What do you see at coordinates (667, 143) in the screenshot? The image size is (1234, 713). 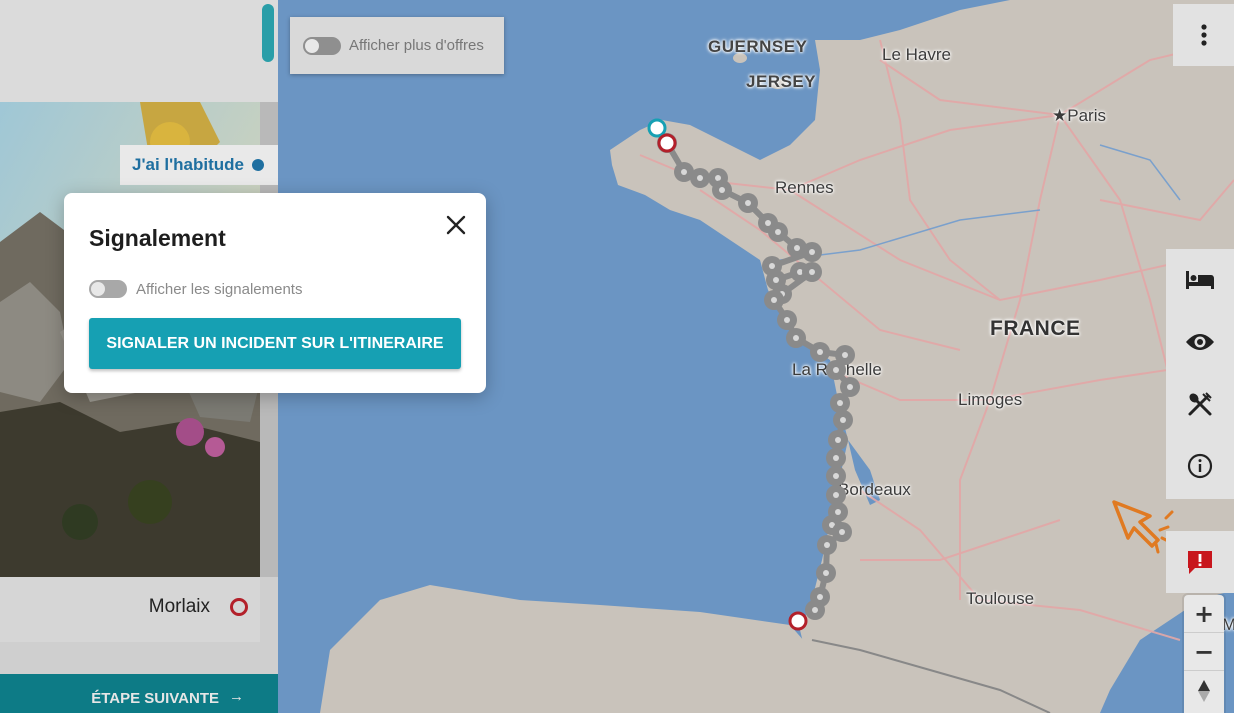 I see `current-stage-marker` at bounding box center [667, 143].